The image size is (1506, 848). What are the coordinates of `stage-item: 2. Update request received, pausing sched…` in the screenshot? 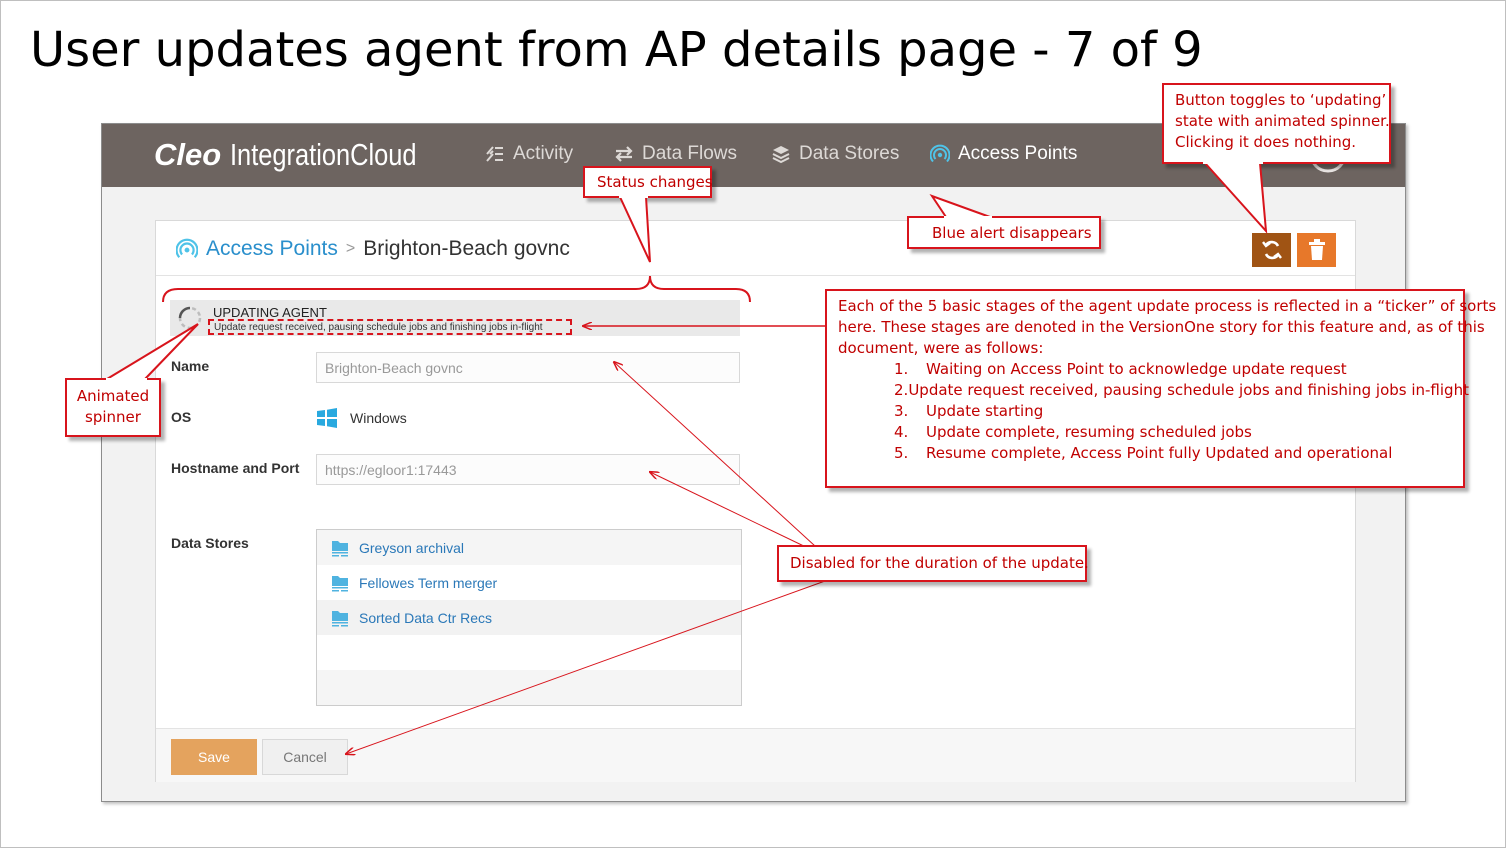 It's located at (1181, 390).